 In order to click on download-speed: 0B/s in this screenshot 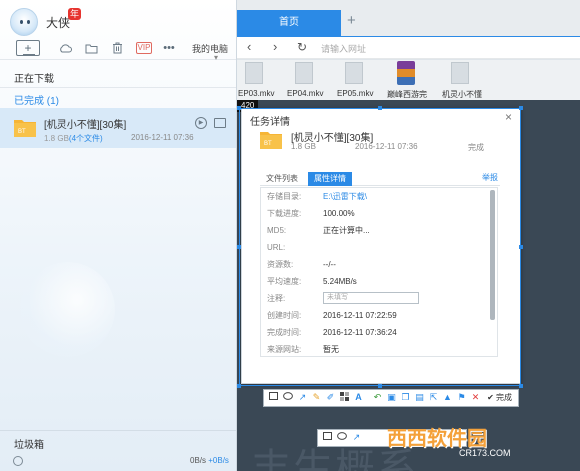, I will do `click(198, 460)`.